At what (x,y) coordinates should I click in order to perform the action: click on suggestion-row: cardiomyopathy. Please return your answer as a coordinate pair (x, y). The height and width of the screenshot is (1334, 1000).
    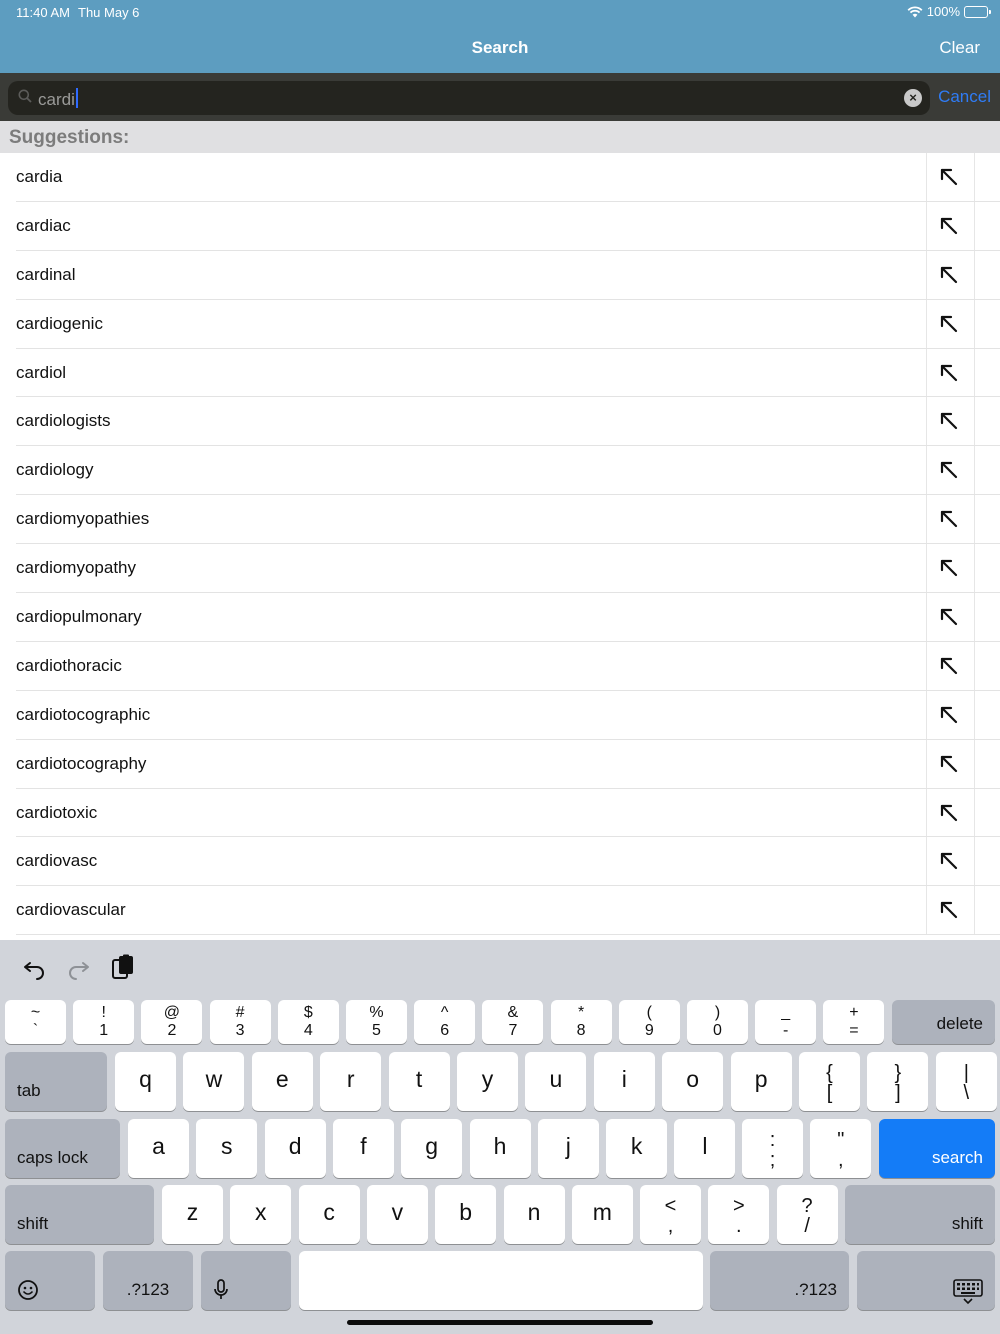
    Looking at the image, I should click on (500, 569).